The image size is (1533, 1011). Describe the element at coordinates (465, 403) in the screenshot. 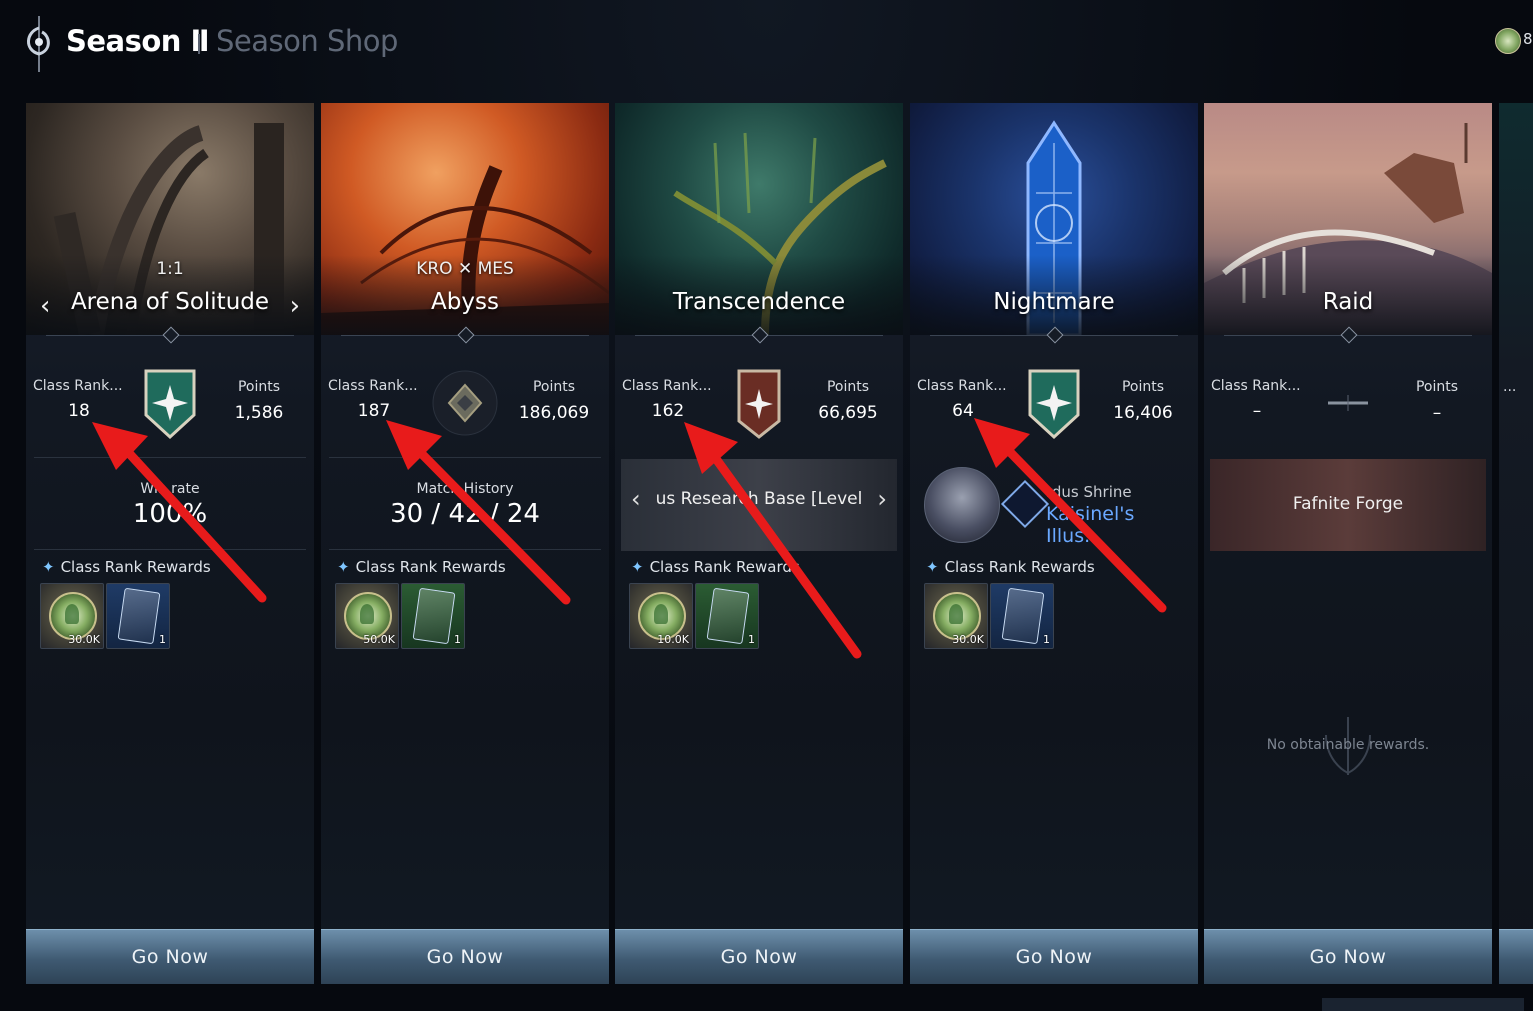

I see `rank-emblem-diamond-icon` at that location.